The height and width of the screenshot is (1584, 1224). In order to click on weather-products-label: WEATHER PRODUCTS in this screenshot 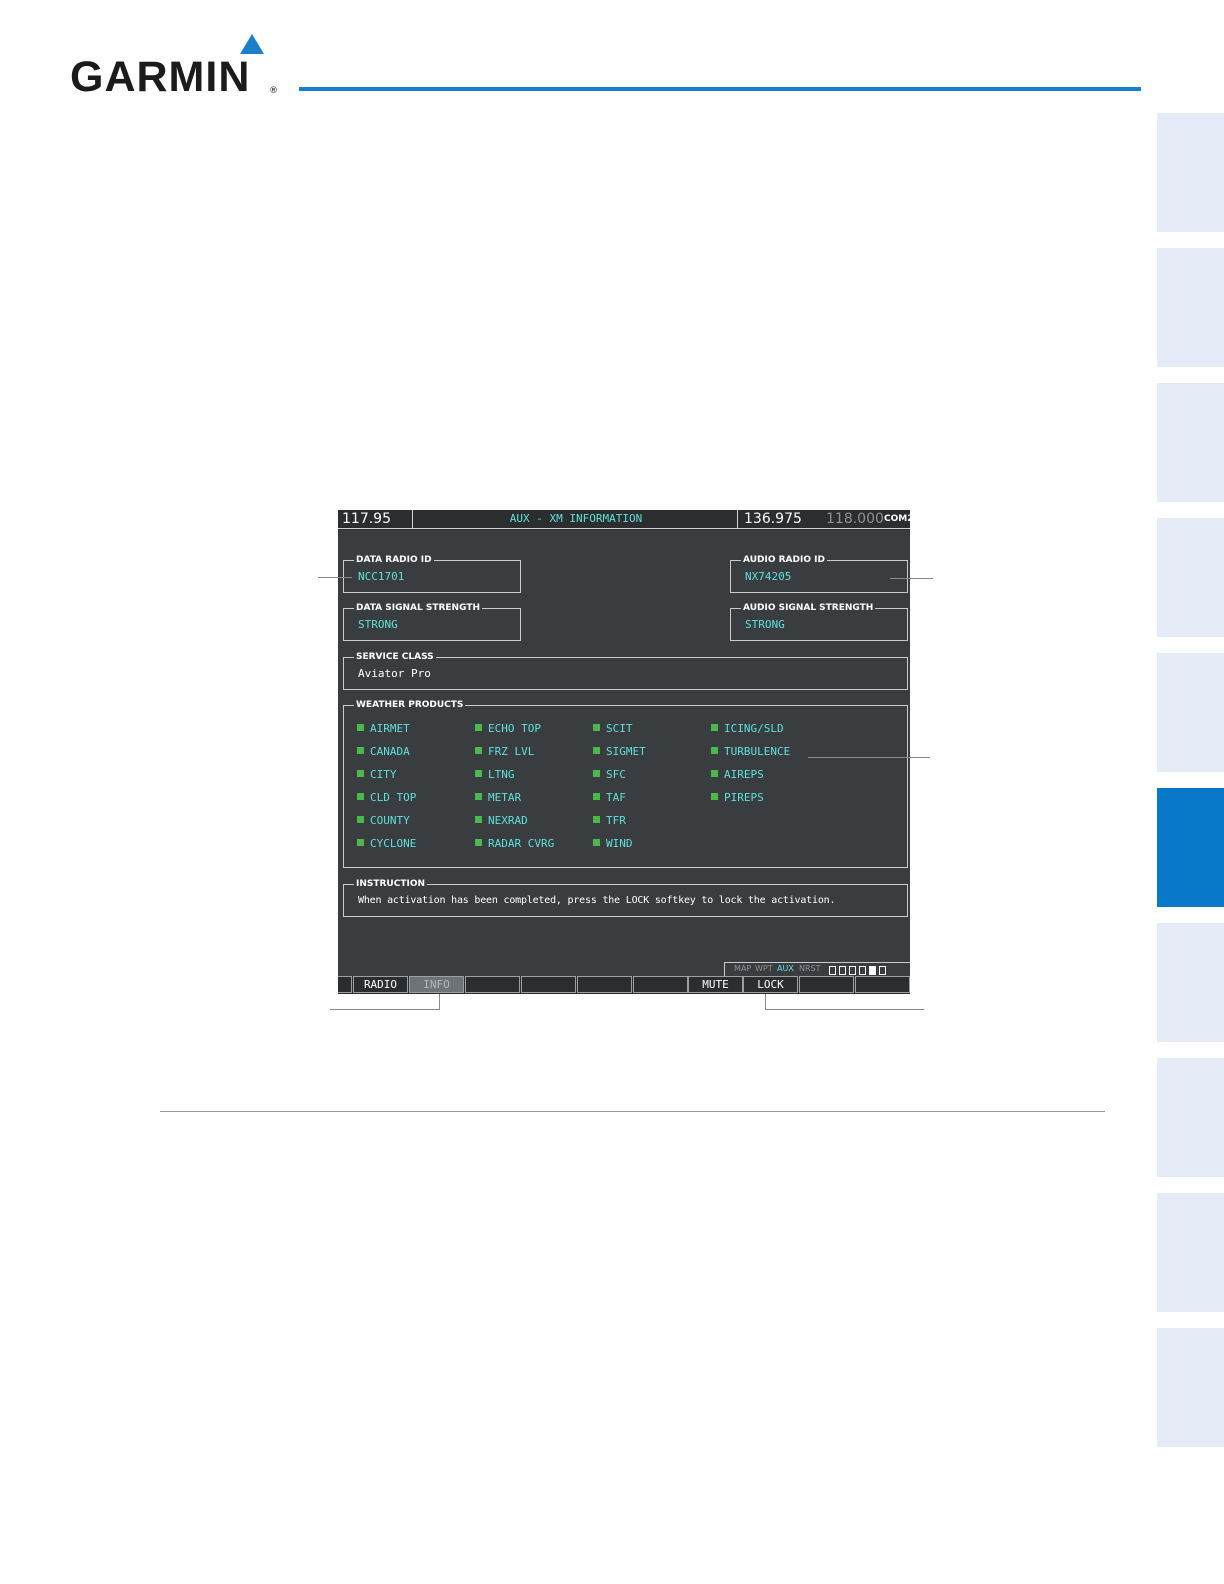, I will do `click(410, 705)`.